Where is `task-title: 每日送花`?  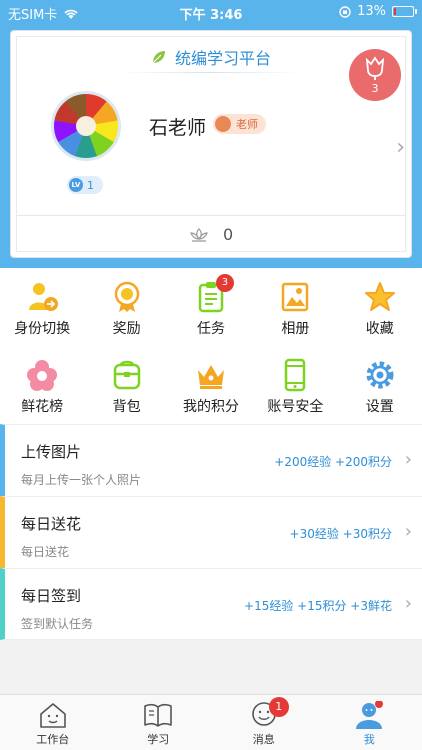
task-title: 每日送花 is located at coordinates (51, 524).